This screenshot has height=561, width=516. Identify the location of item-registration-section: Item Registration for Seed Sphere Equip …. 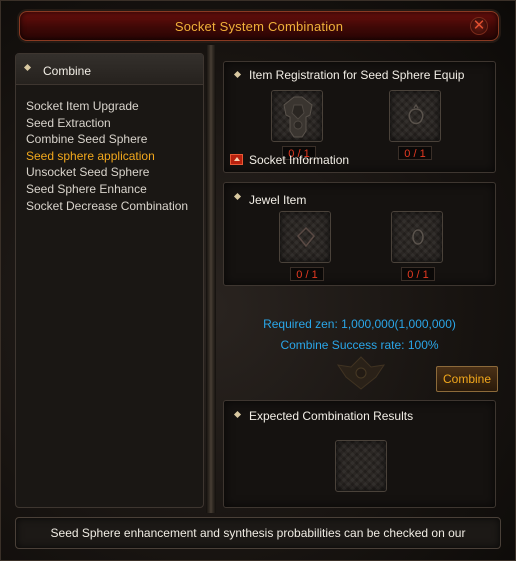
(359, 117).